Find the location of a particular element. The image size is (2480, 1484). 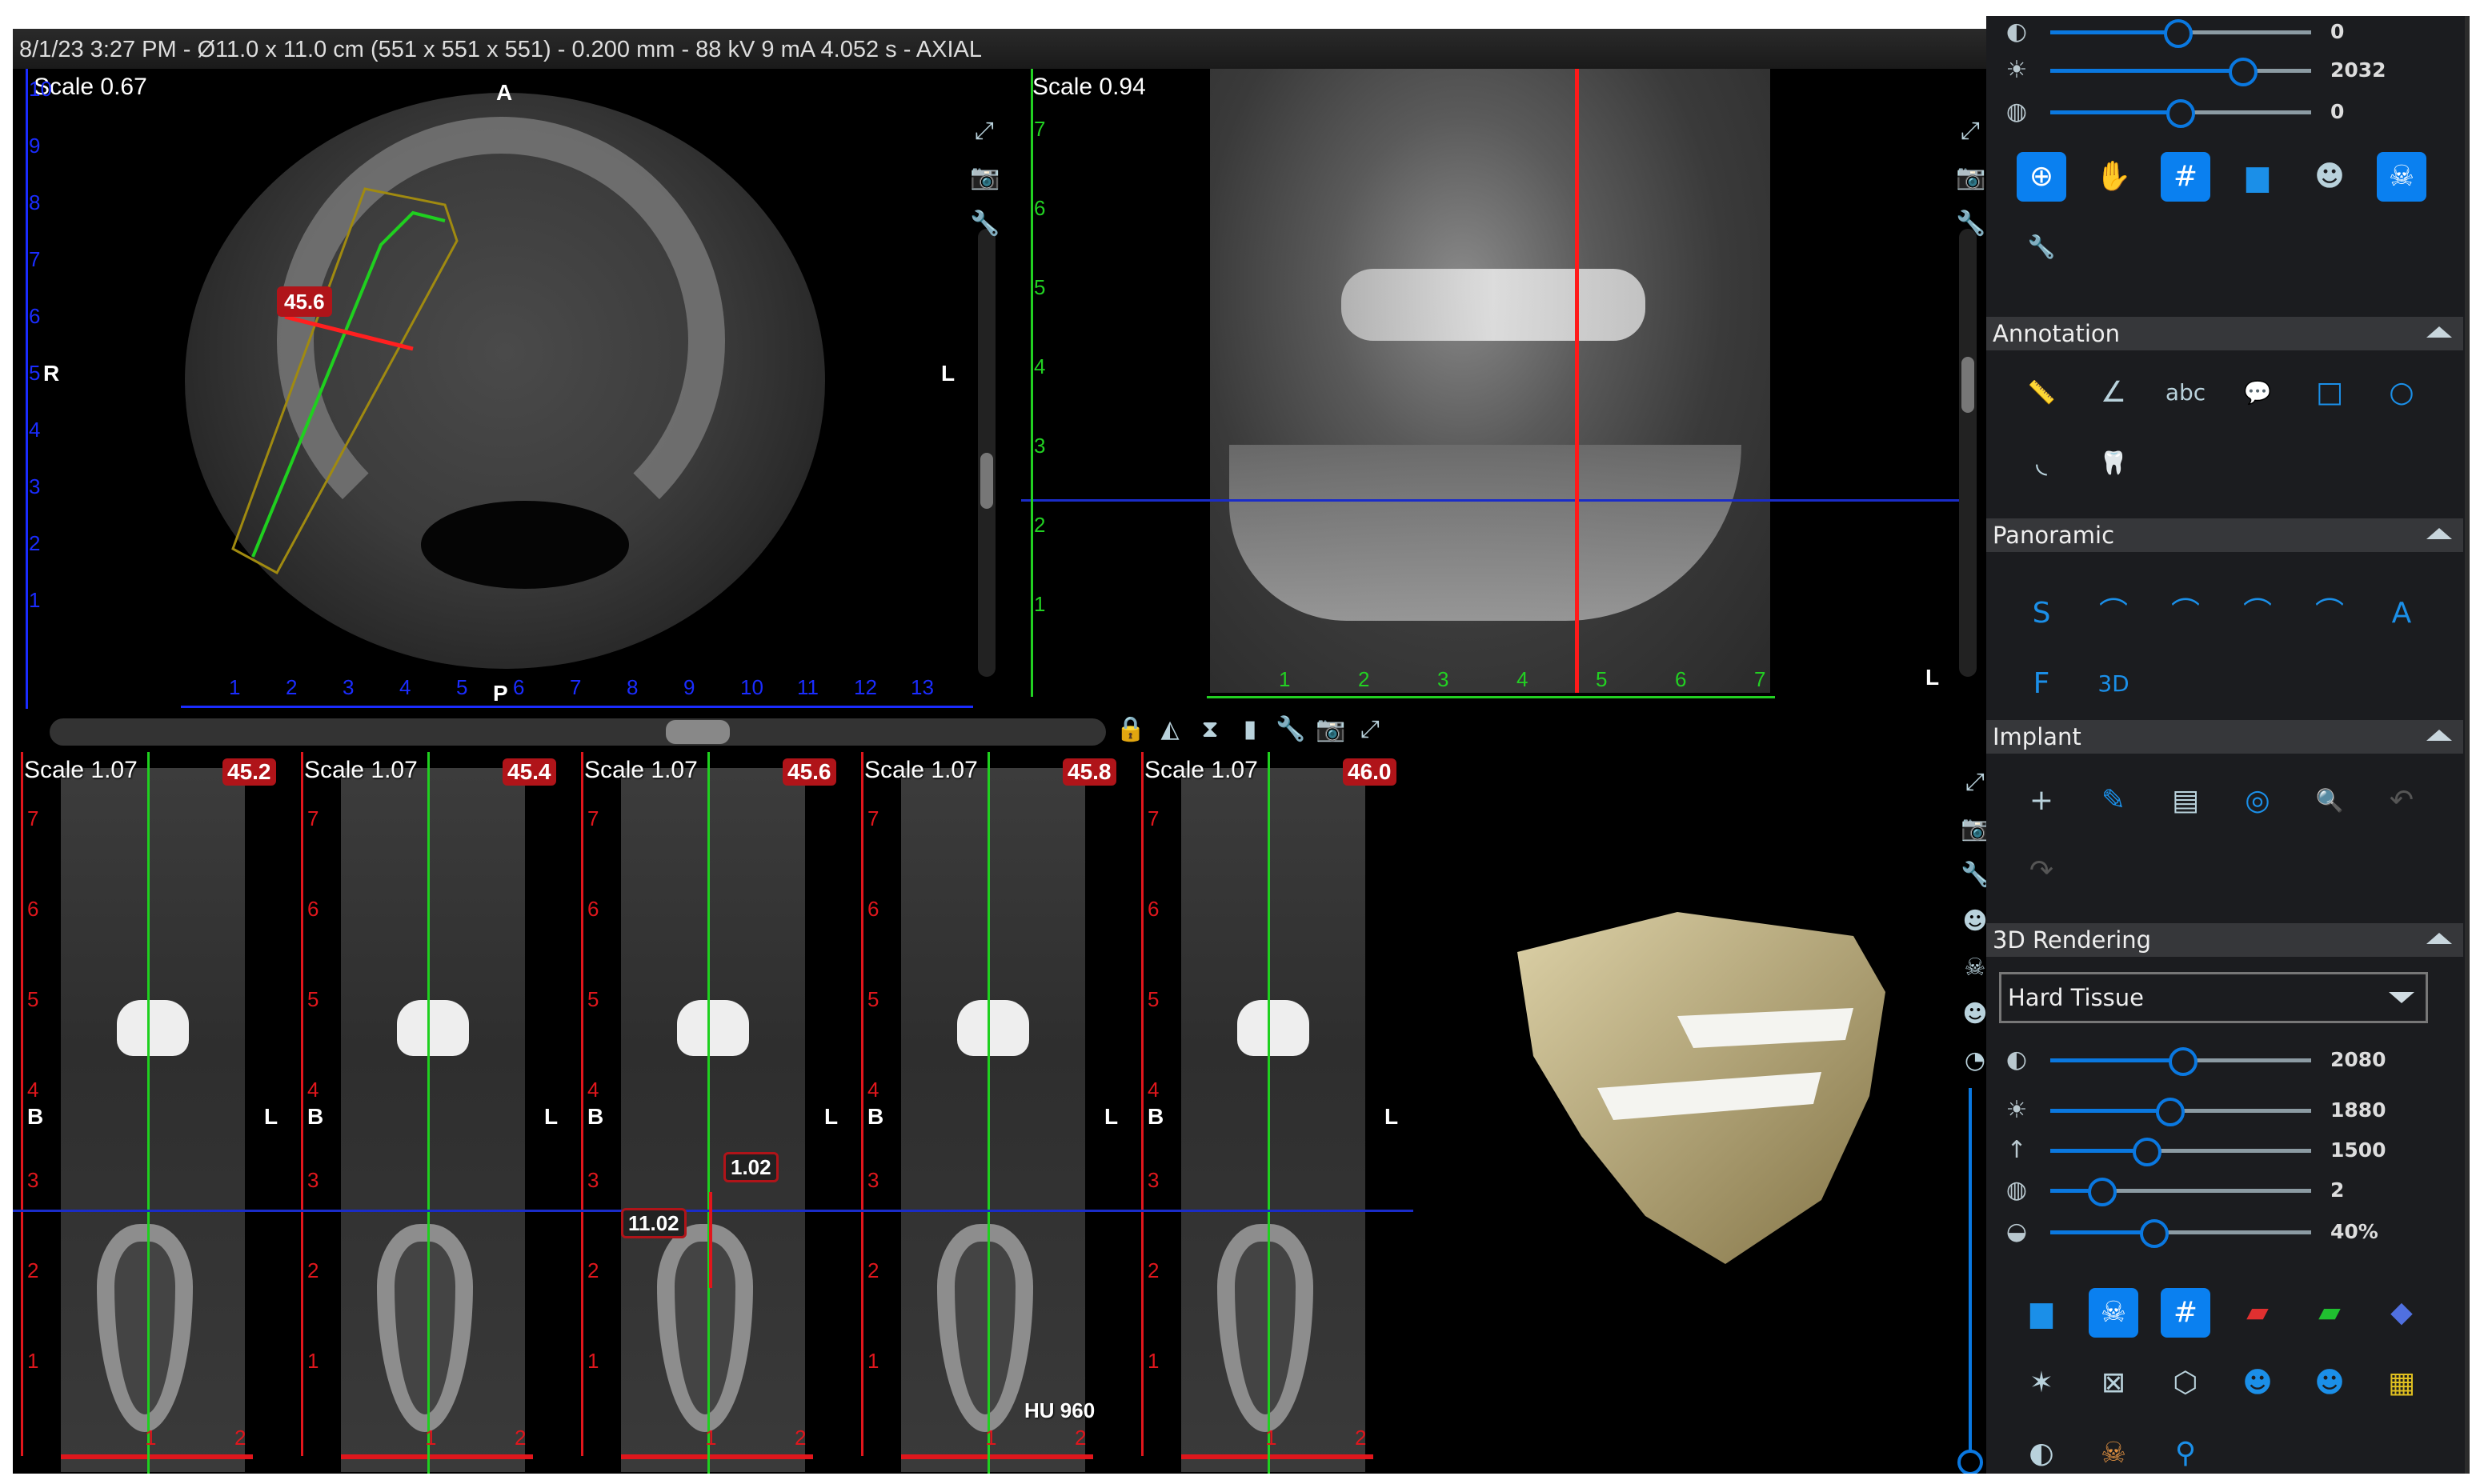

head-side-icon: ☻ is located at coordinates (1973, 921).